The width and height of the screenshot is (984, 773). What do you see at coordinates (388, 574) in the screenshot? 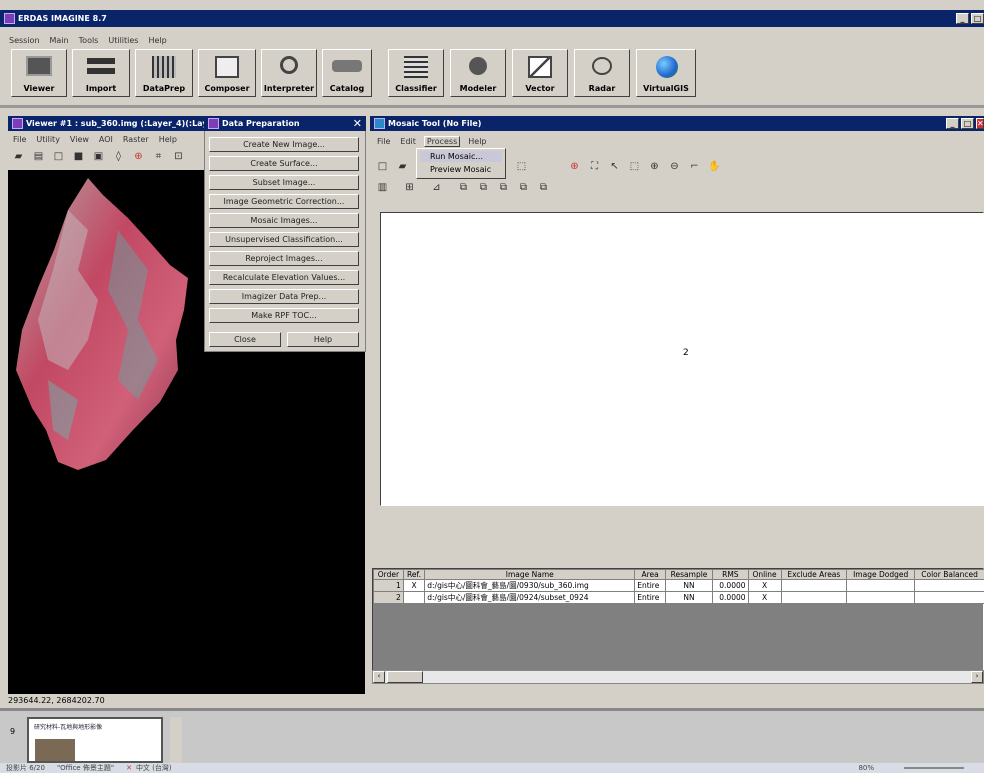
I see `col-order: Order` at bounding box center [388, 574].